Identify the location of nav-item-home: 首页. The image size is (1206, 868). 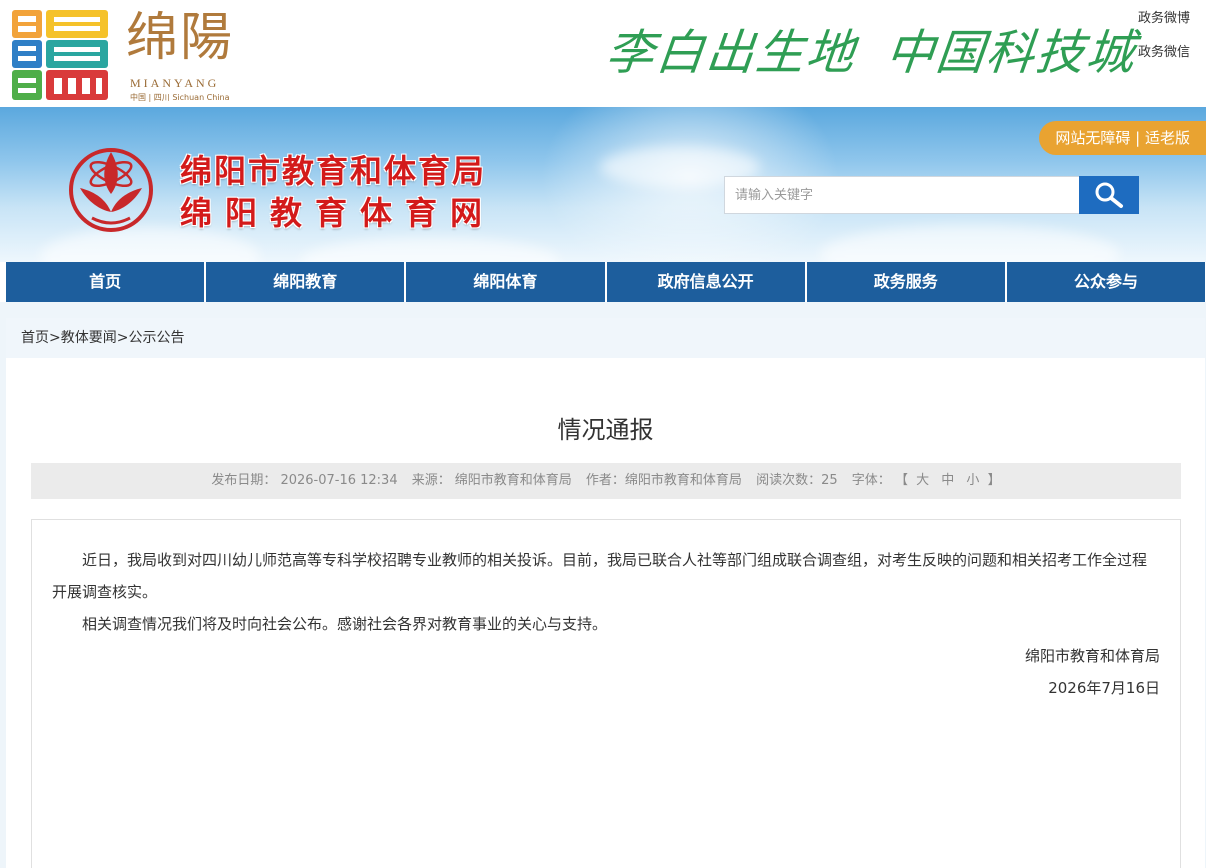
(106, 282).